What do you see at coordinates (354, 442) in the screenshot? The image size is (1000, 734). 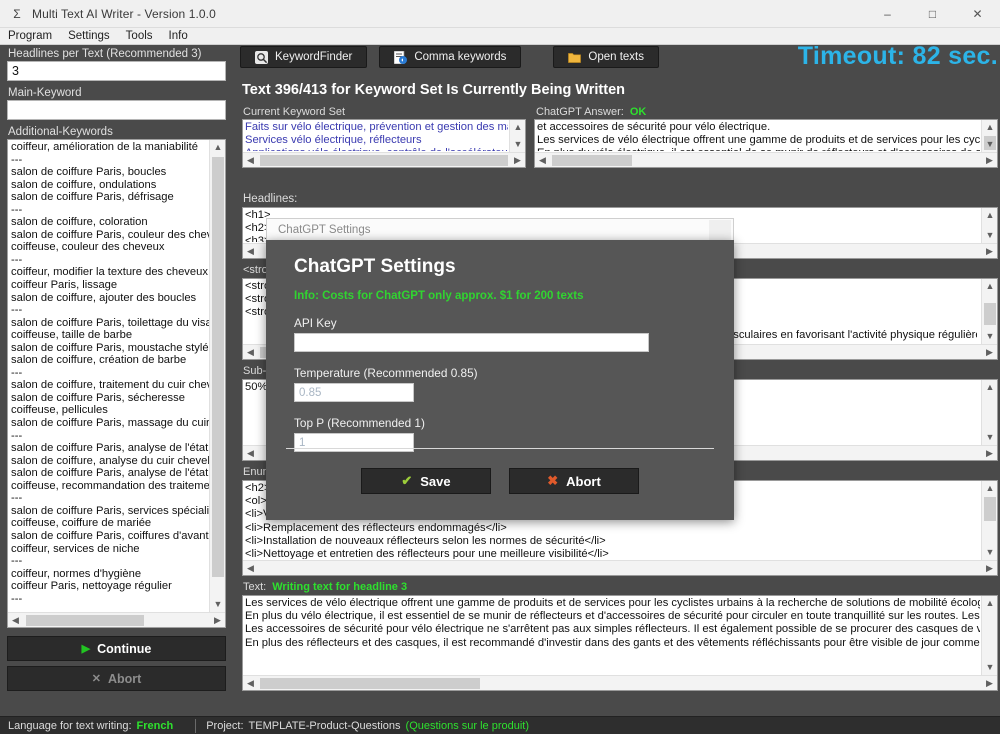 I see `top-p-input` at bounding box center [354, 442].